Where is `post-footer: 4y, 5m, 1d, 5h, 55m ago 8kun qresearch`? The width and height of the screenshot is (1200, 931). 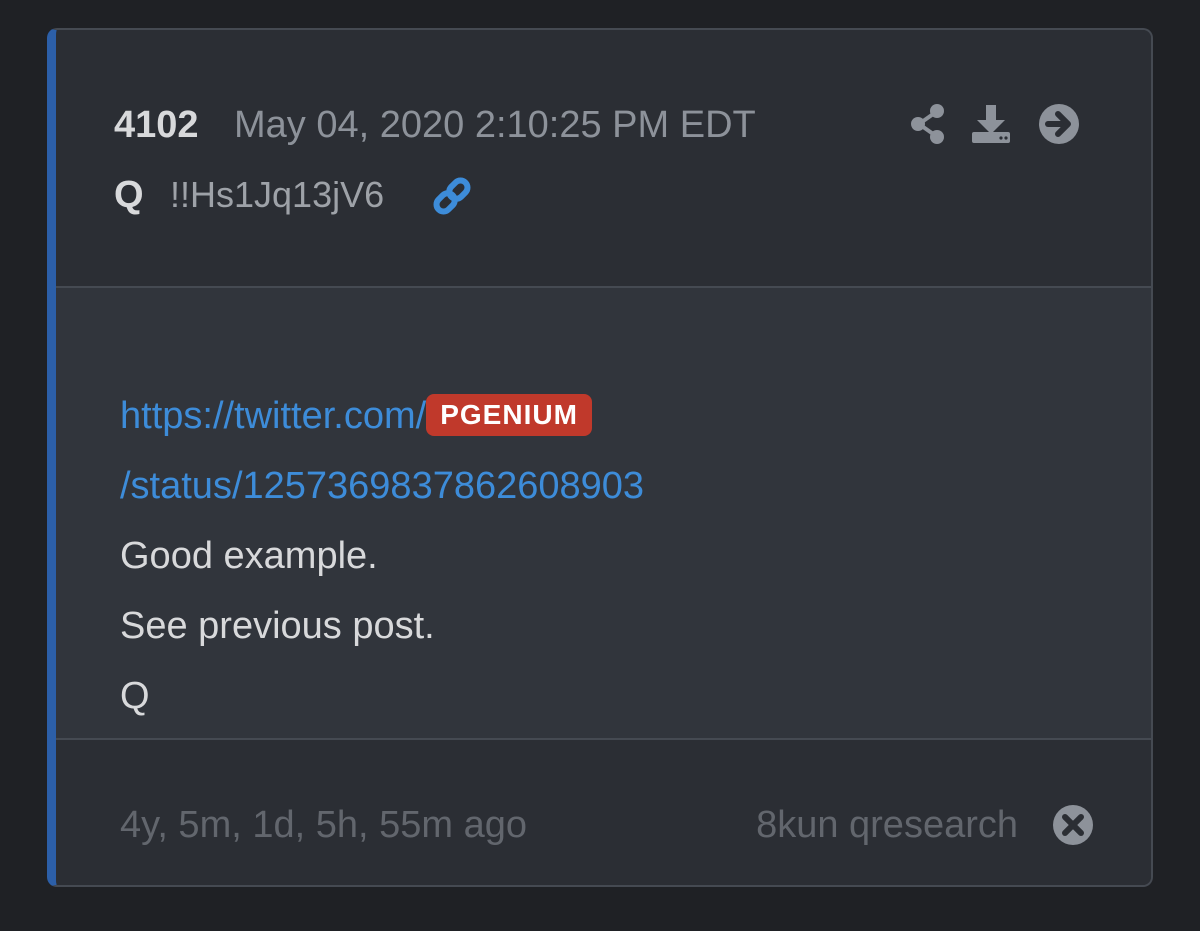 post-footer: 4y, 5m, 1d, 5h, 55m ago 8kun qresearch is located at coordinates (603, 812).